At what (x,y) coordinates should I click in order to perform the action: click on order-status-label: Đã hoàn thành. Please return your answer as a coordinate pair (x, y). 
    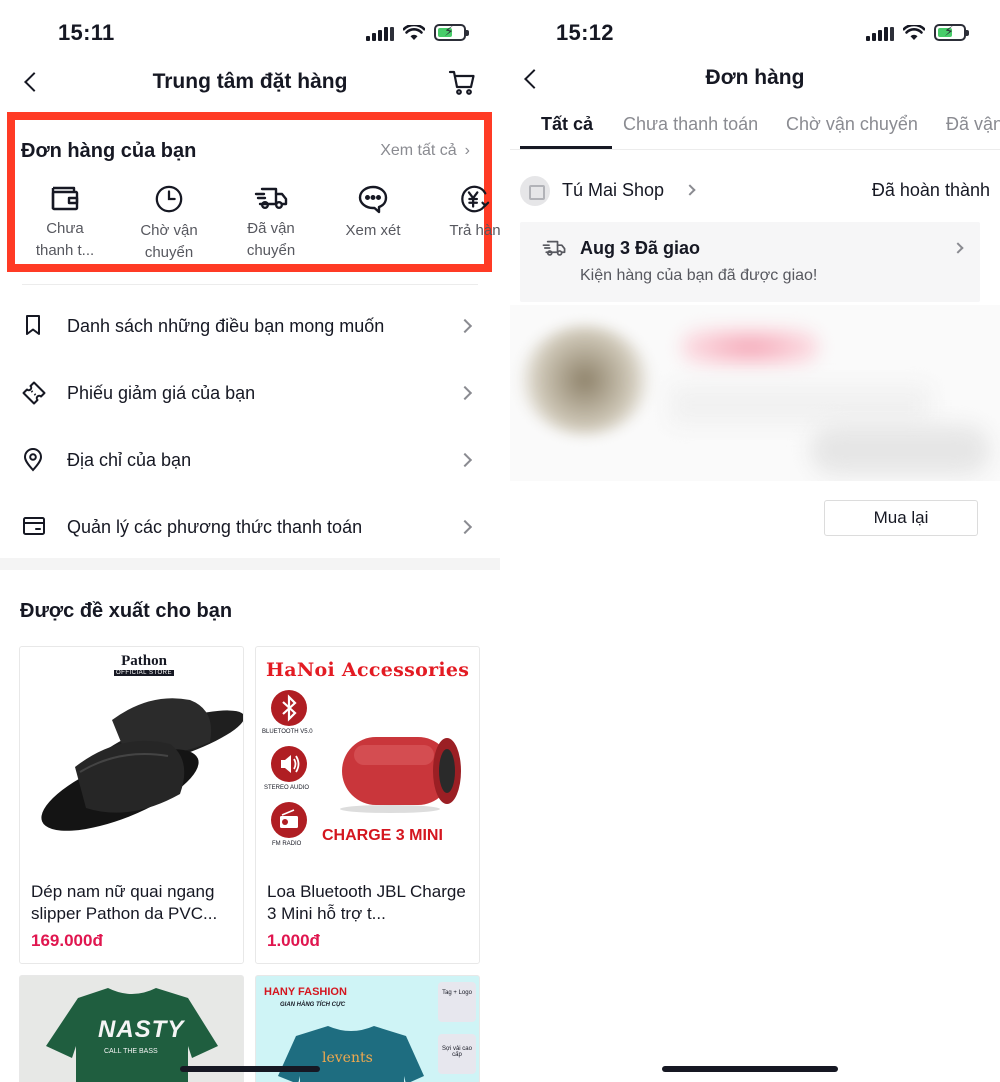
    Looking at the image, I should click on (930, 190).